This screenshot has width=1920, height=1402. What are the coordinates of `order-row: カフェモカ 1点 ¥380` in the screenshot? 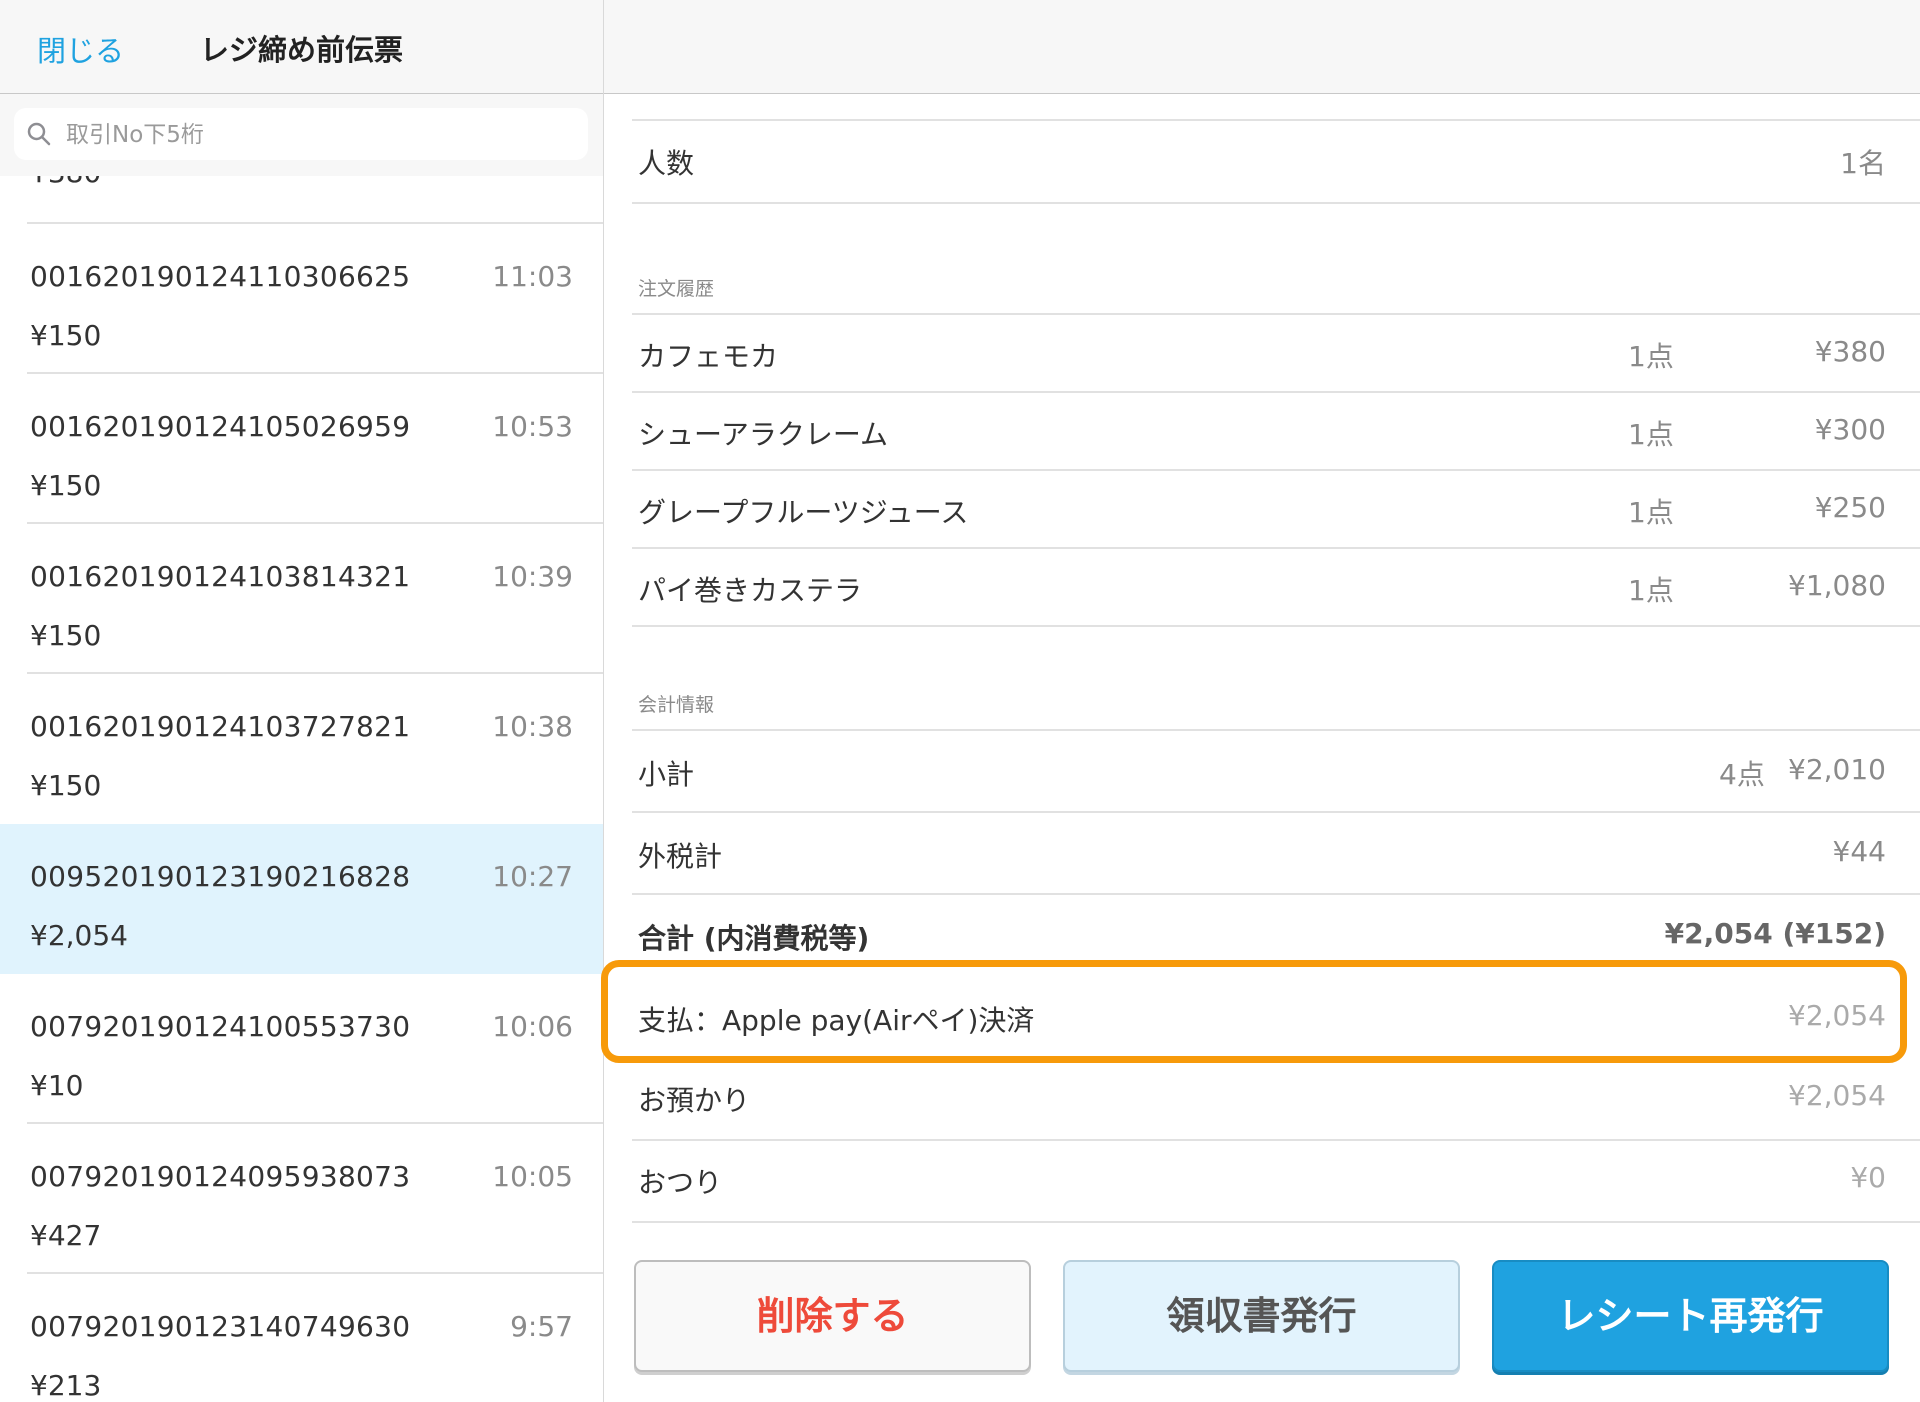 It's located at (1276, 354).